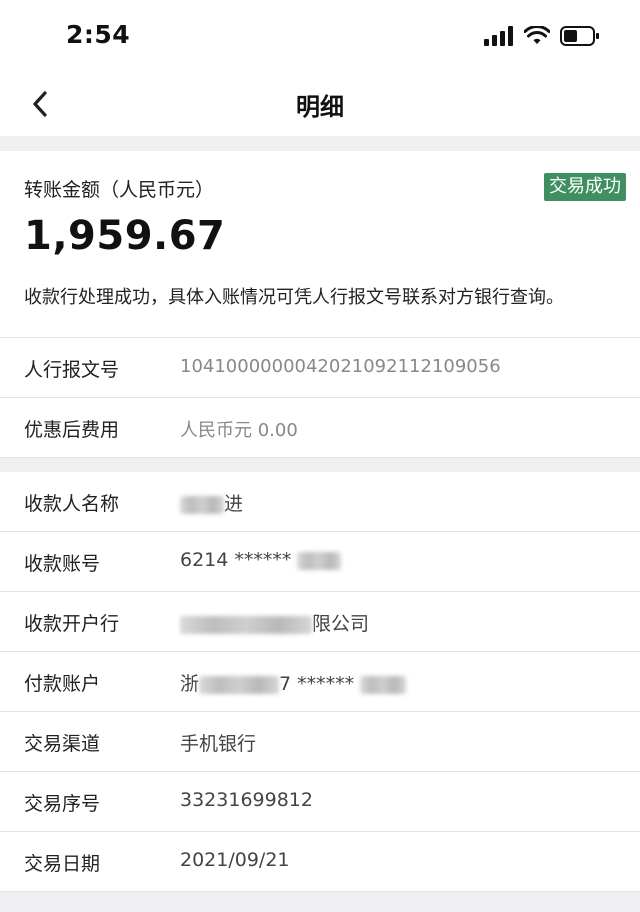 This screenshot has width=640, height=912. I want to click on row-value: 1041000000042021092112109056, so click(340, 366).